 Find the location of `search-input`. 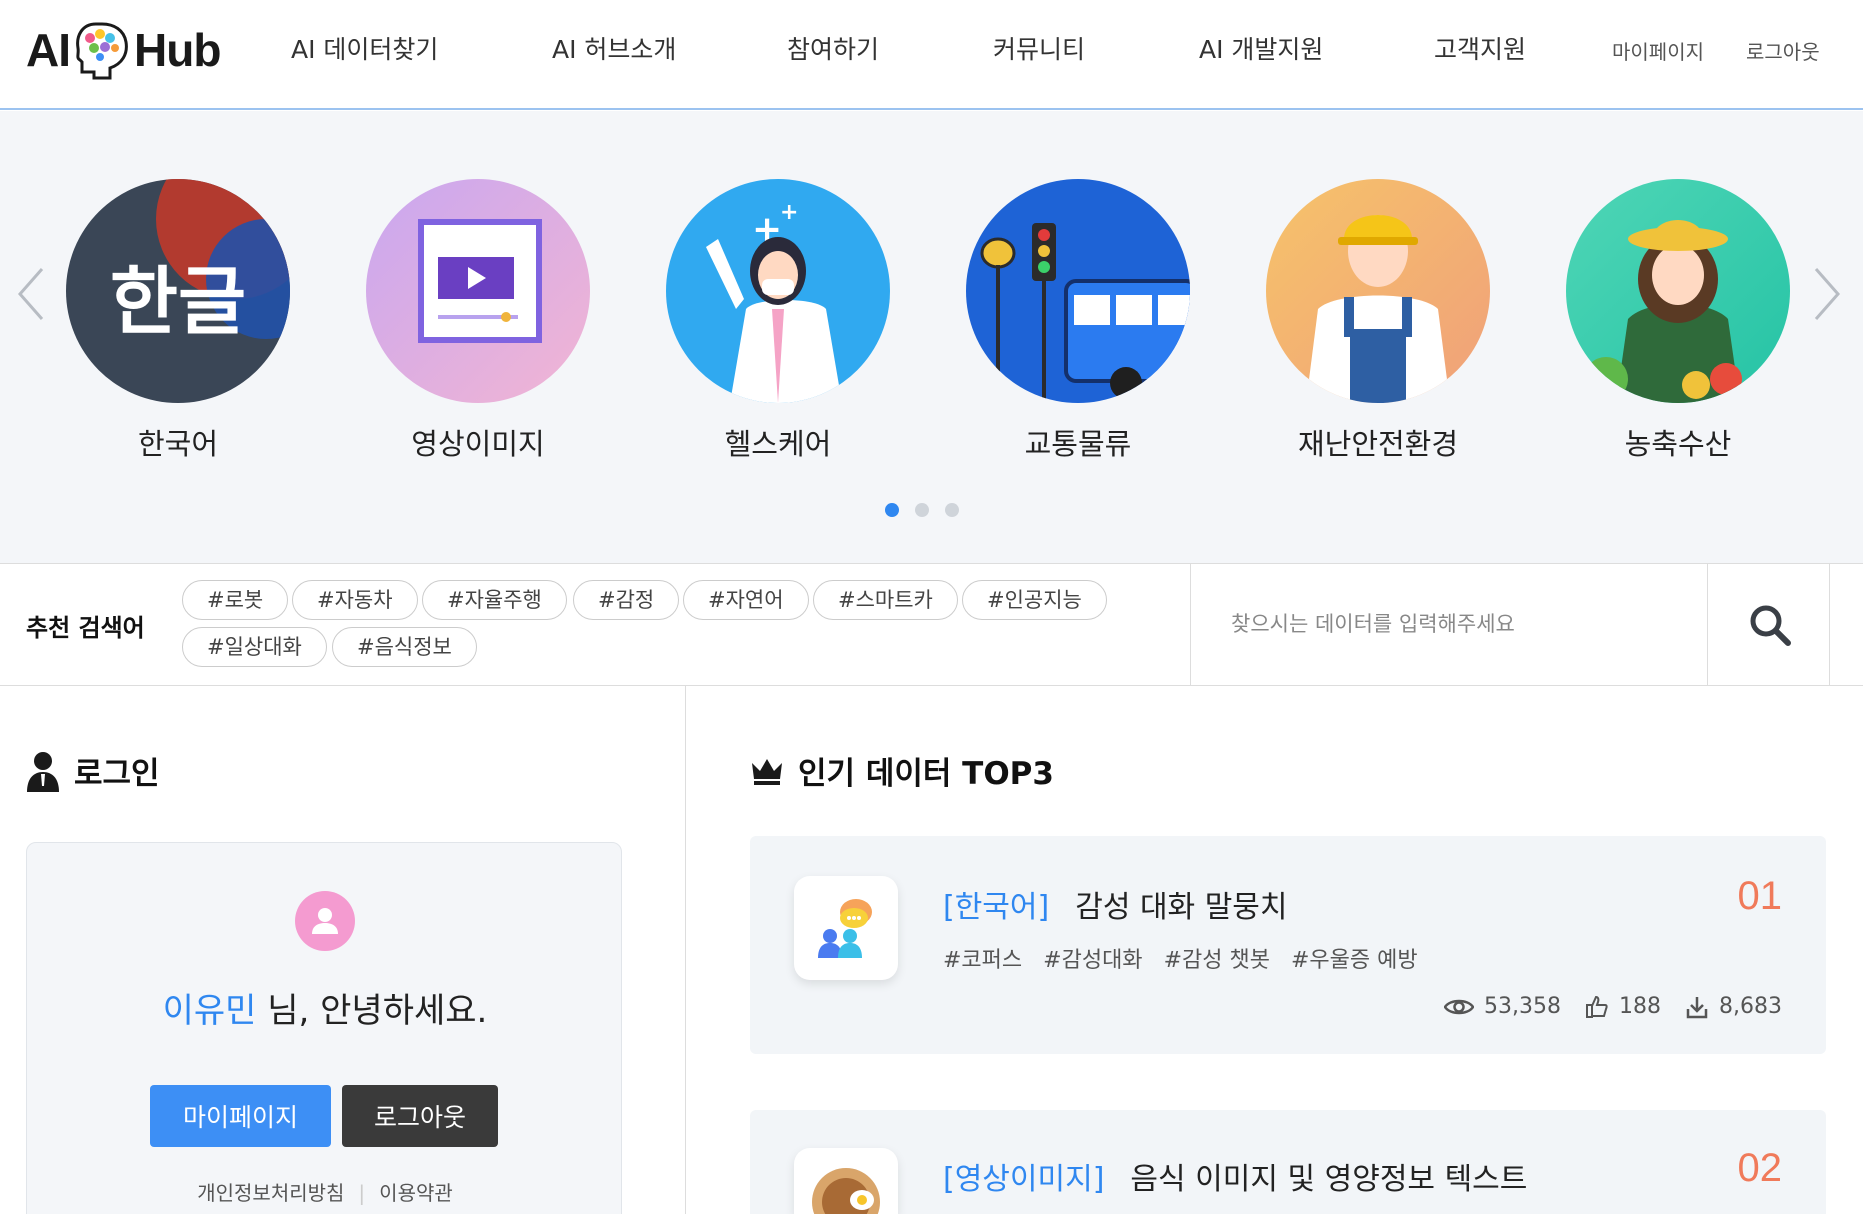

search-input is located at coordinates (1461, 624).